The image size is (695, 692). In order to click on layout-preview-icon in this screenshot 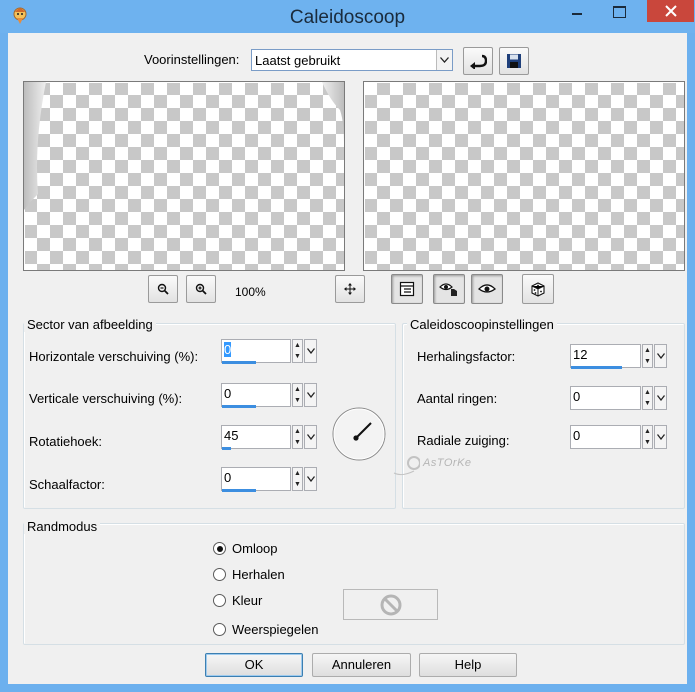, I will do `click(407, 289)`.